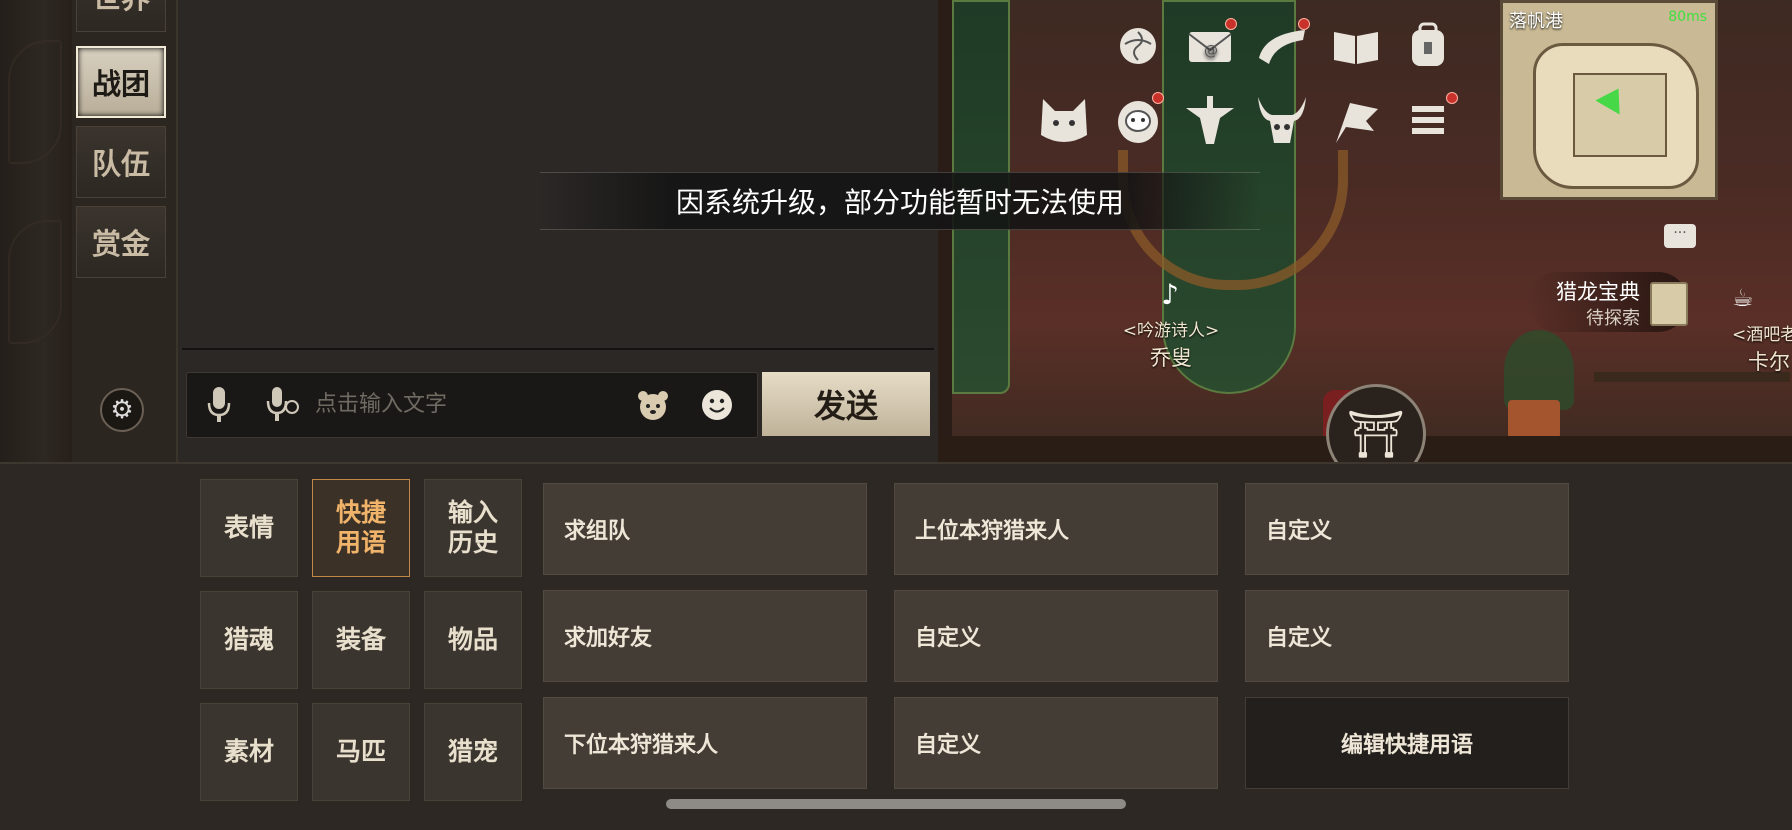  Describe the element at coordinates (717, 405) in the screenshot. I see `emoji-icon` at that location.